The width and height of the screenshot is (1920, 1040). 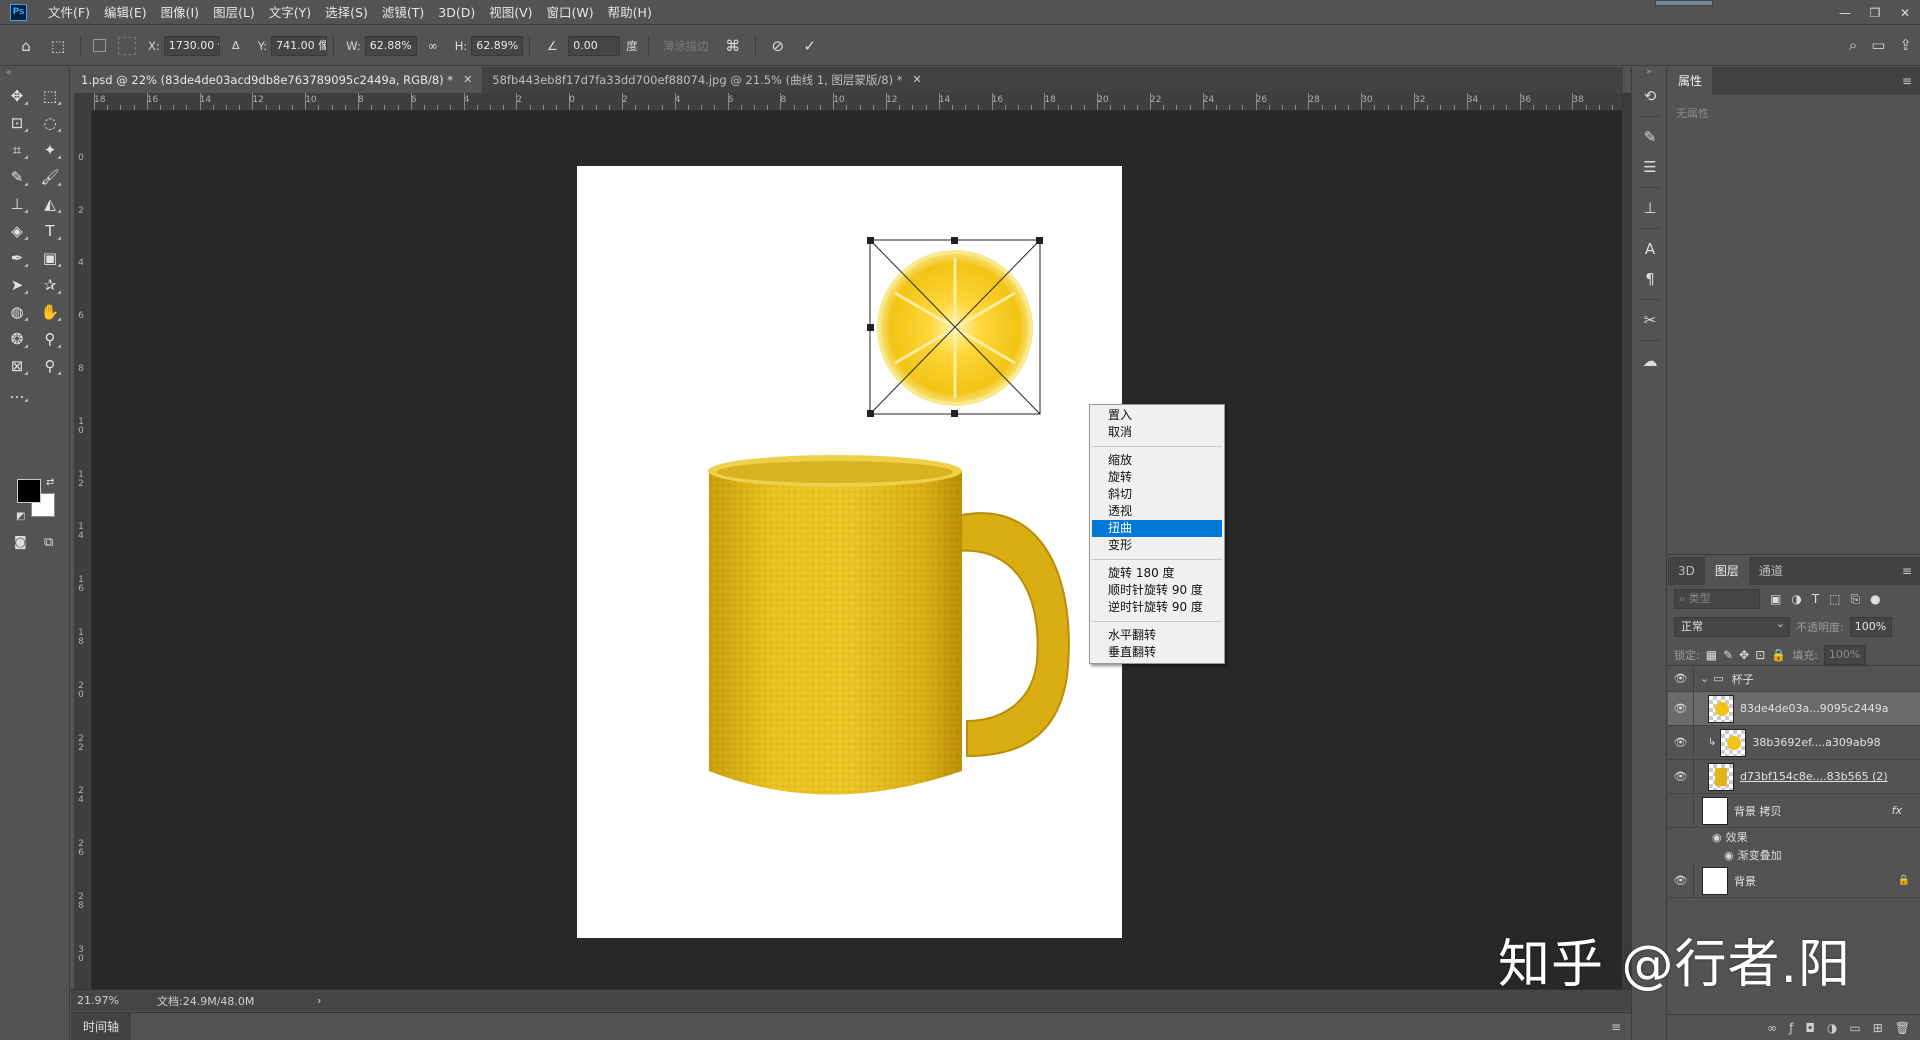 I want to click on menu-item-cancel: 取消, so click(x=1157, y=432).